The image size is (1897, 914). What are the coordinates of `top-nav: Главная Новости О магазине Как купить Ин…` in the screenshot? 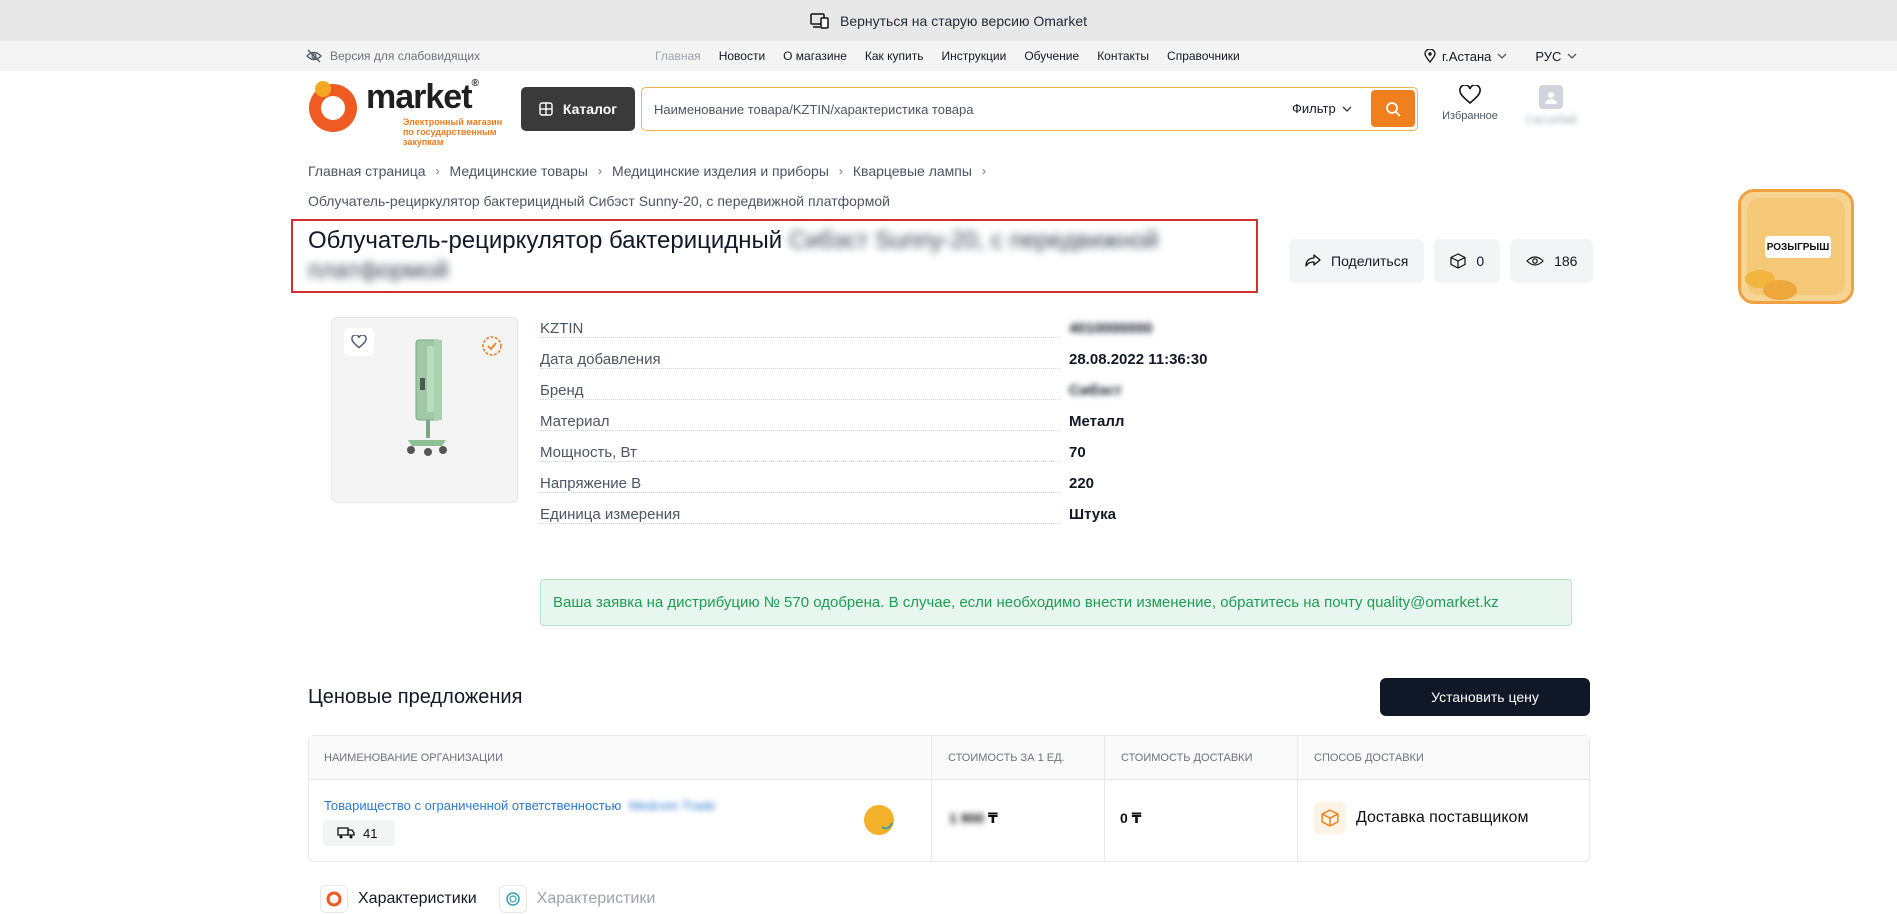 It's located at (947, 56).